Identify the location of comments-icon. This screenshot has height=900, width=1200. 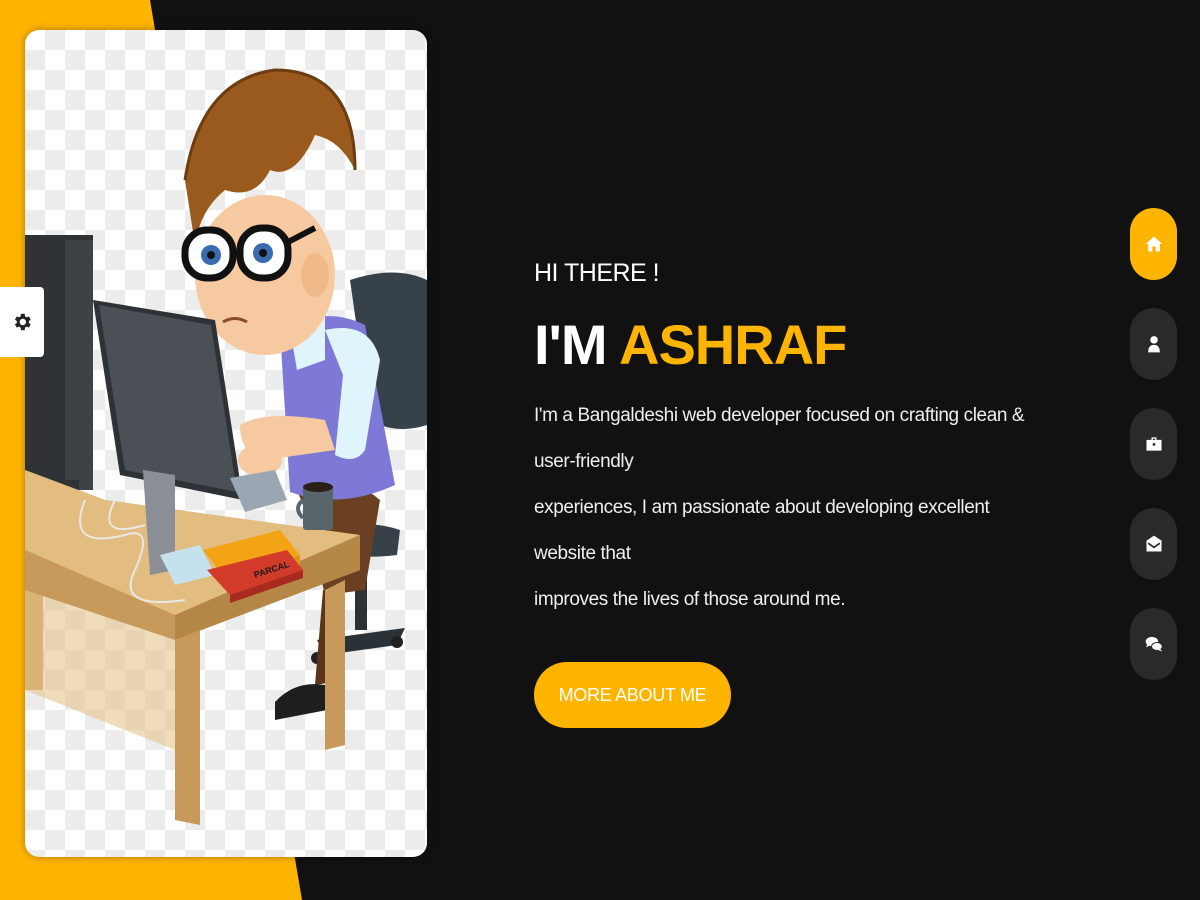
(1154, 644).